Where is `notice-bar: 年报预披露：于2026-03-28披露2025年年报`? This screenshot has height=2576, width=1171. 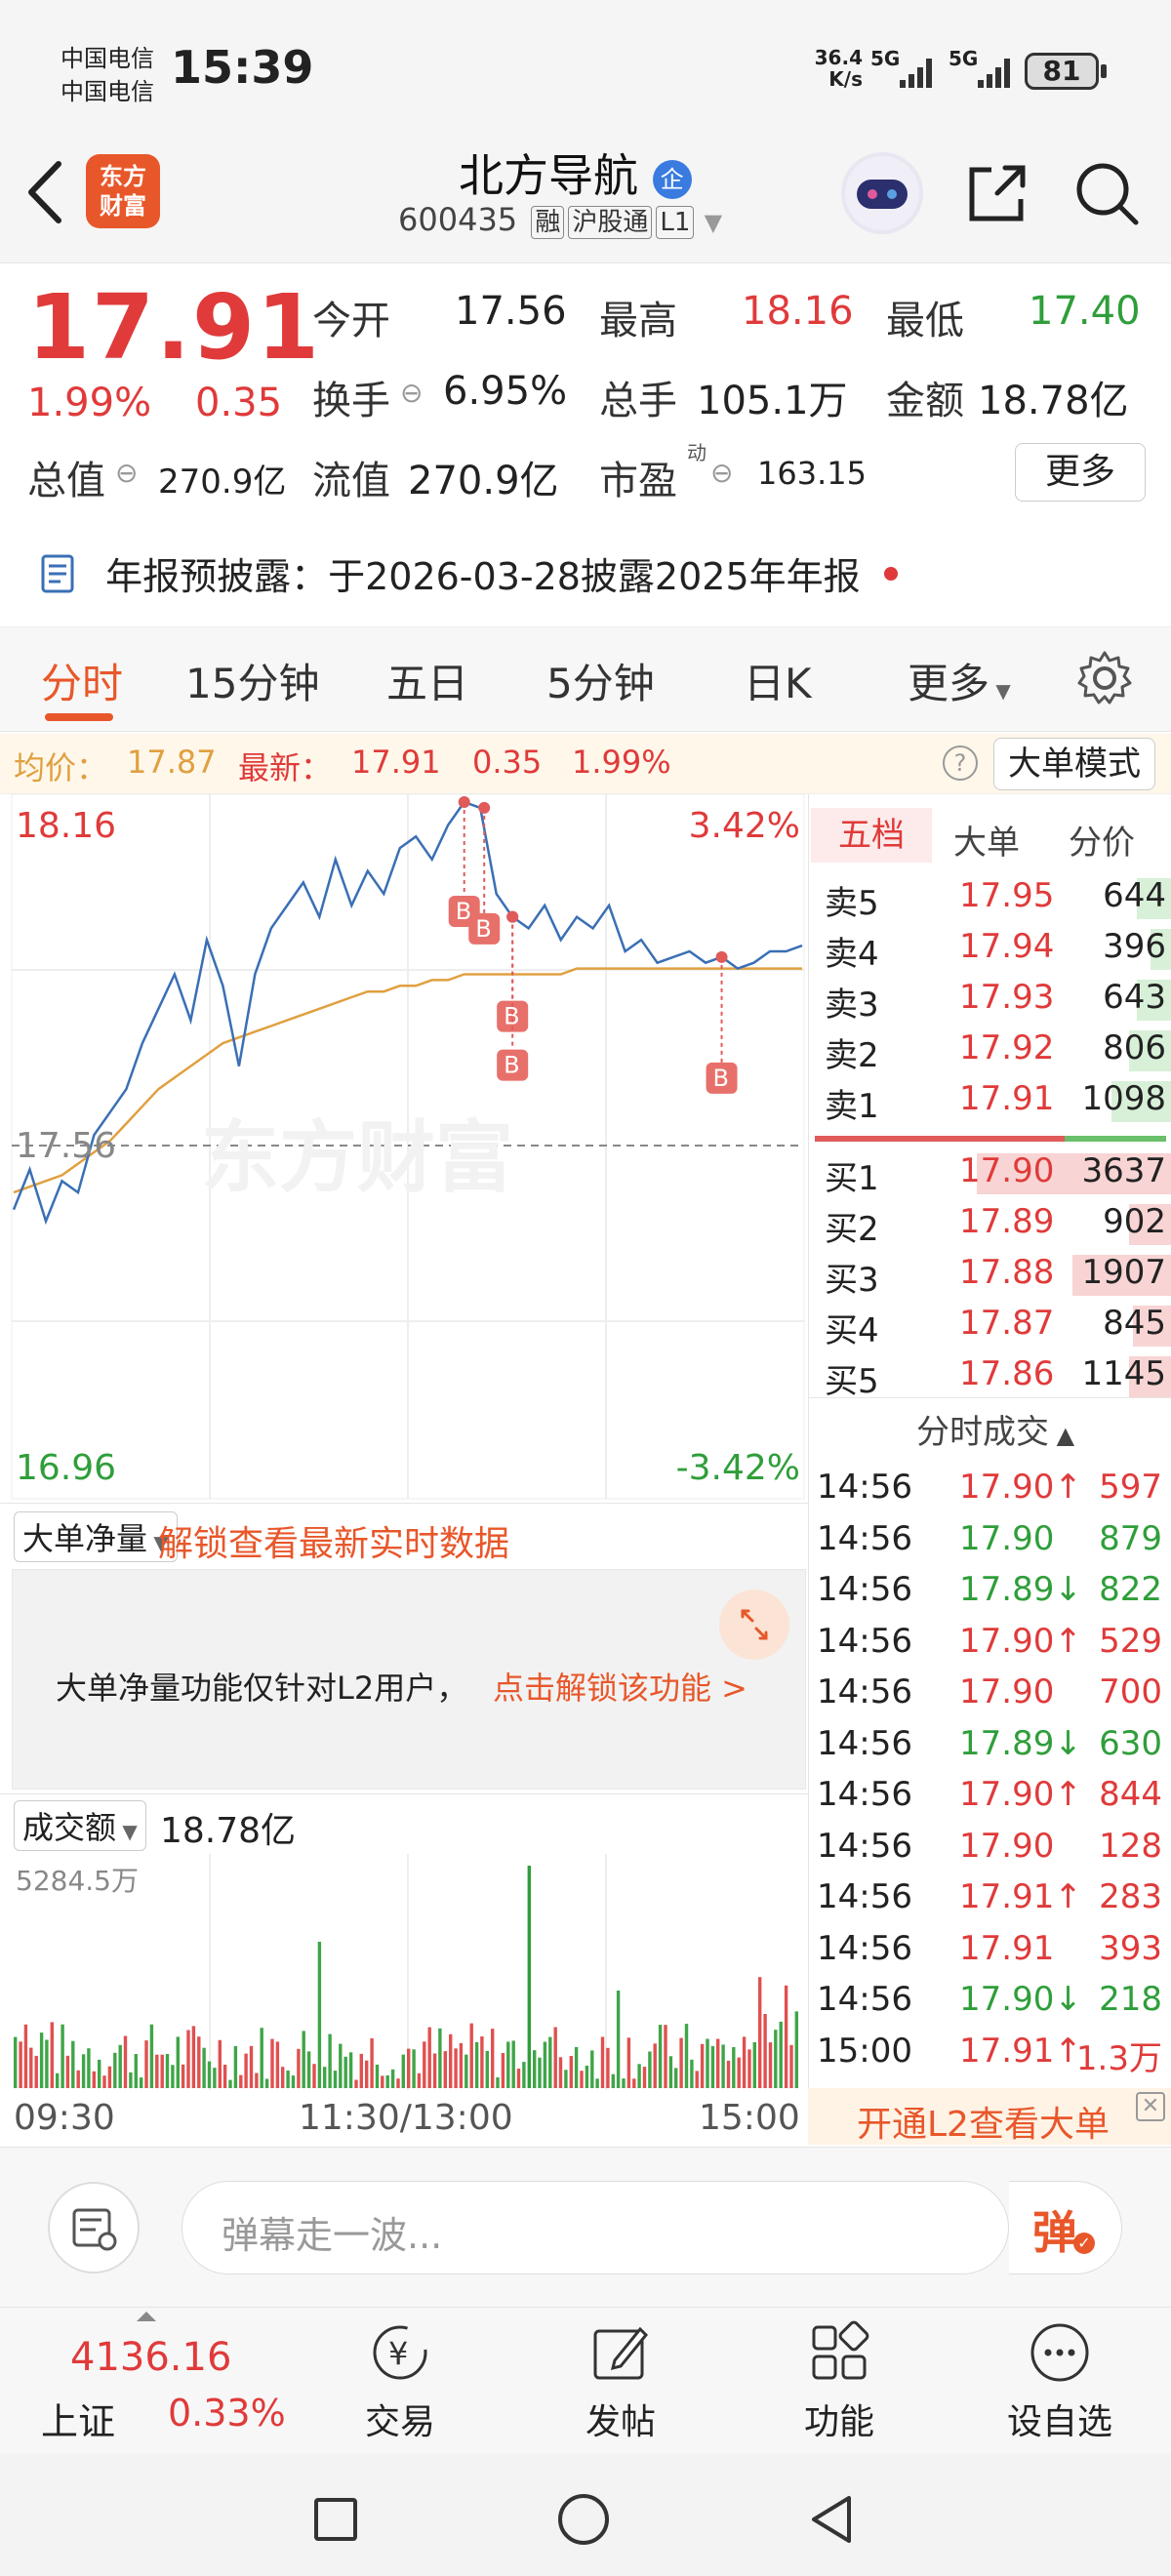 notice-bar: 年报预披露：于2026-03-28披露2025年年报 is located at coordinates (593, 573).